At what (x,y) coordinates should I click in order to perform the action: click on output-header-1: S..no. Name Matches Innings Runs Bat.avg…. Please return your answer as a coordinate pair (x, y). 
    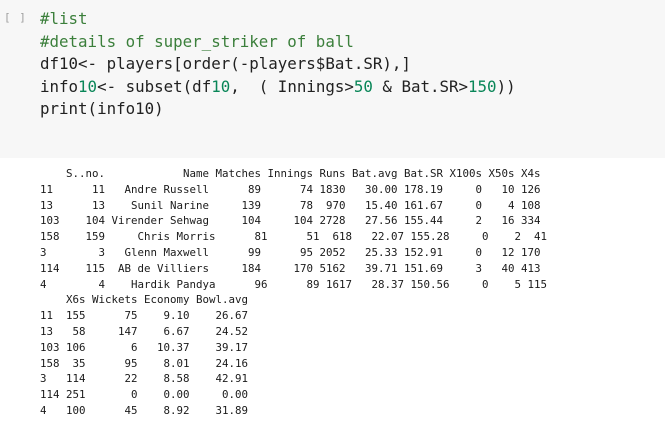
    Looking at the image, I should click on (290, 173).